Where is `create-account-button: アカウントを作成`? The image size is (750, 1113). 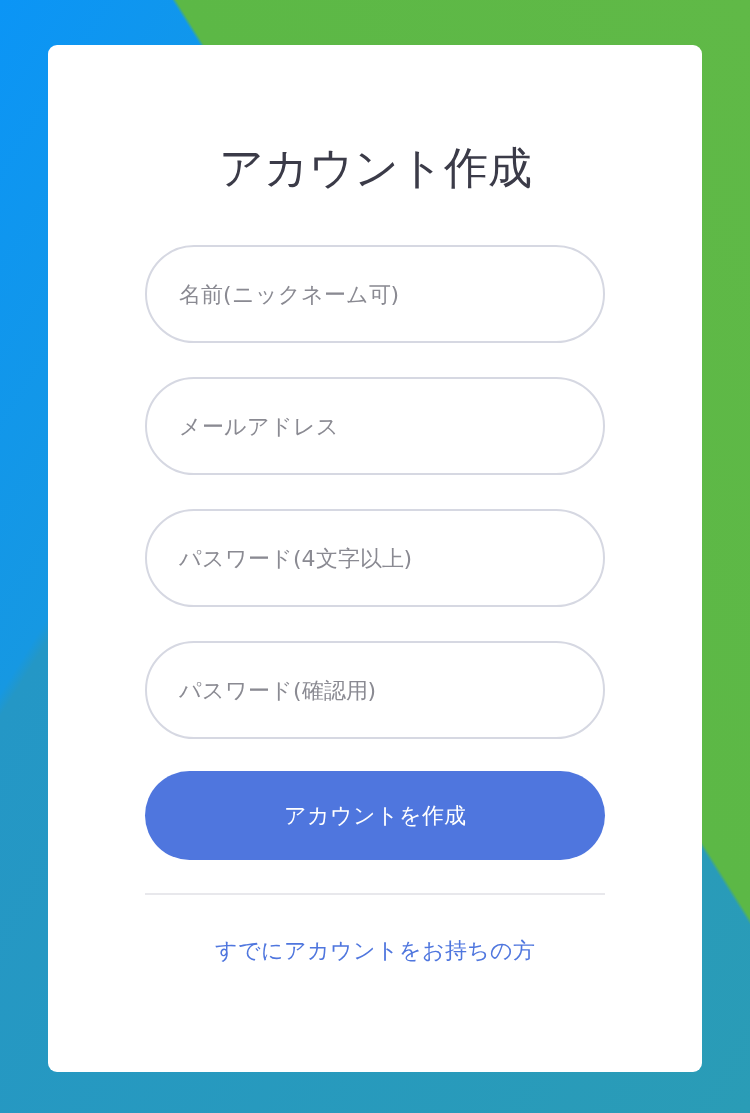
create-account-button: アカウントを作成 is located at coordinates (375, 815).